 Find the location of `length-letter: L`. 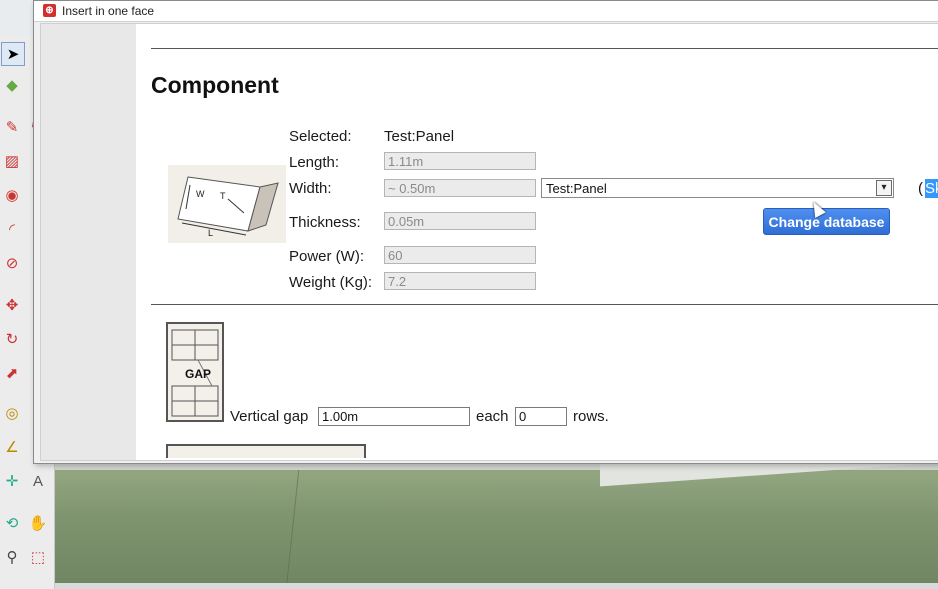

length-letter: L is located at coordinates (210, 233).